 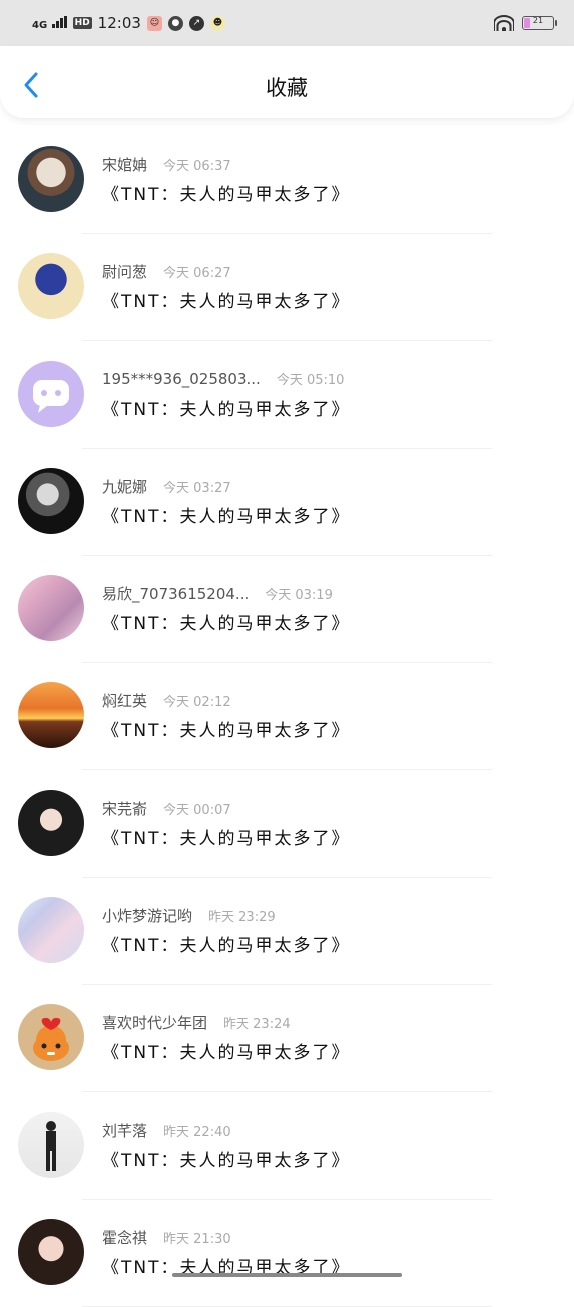 I want to click on compass-icon: ↗, so click(x=196, y=23).